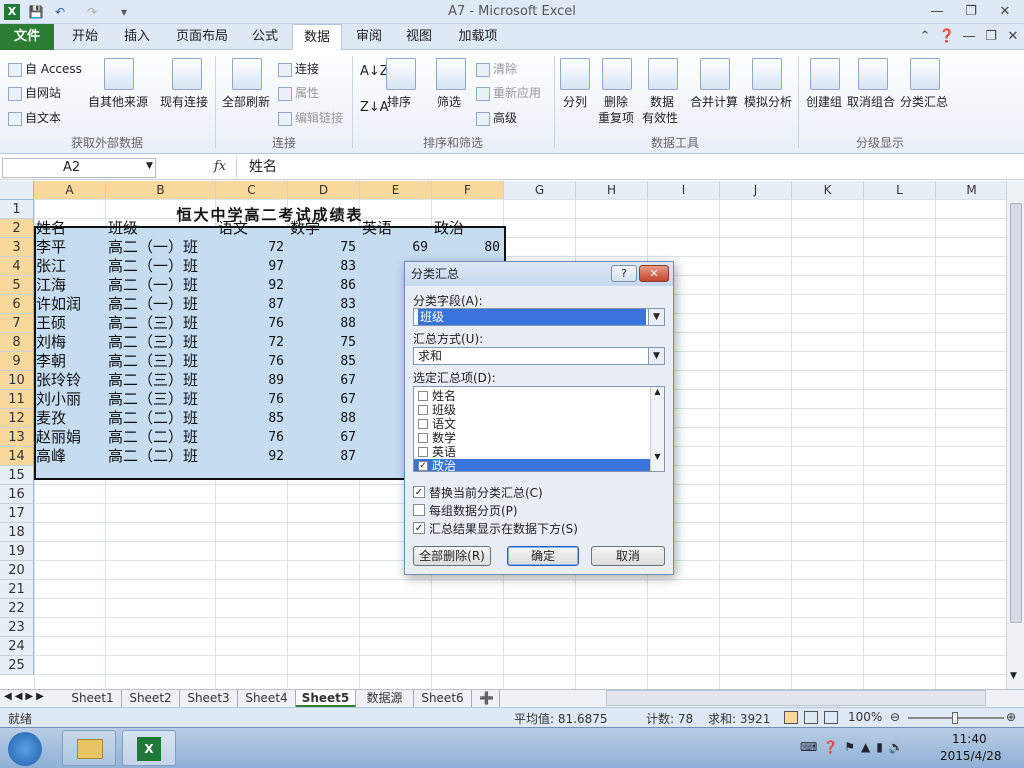 The height and width of the screenshot is (768, 1024). What do you see at coordinates (25, 749) in the screenshot?
I see `start-button-icon` at bounding box center [25, 749].